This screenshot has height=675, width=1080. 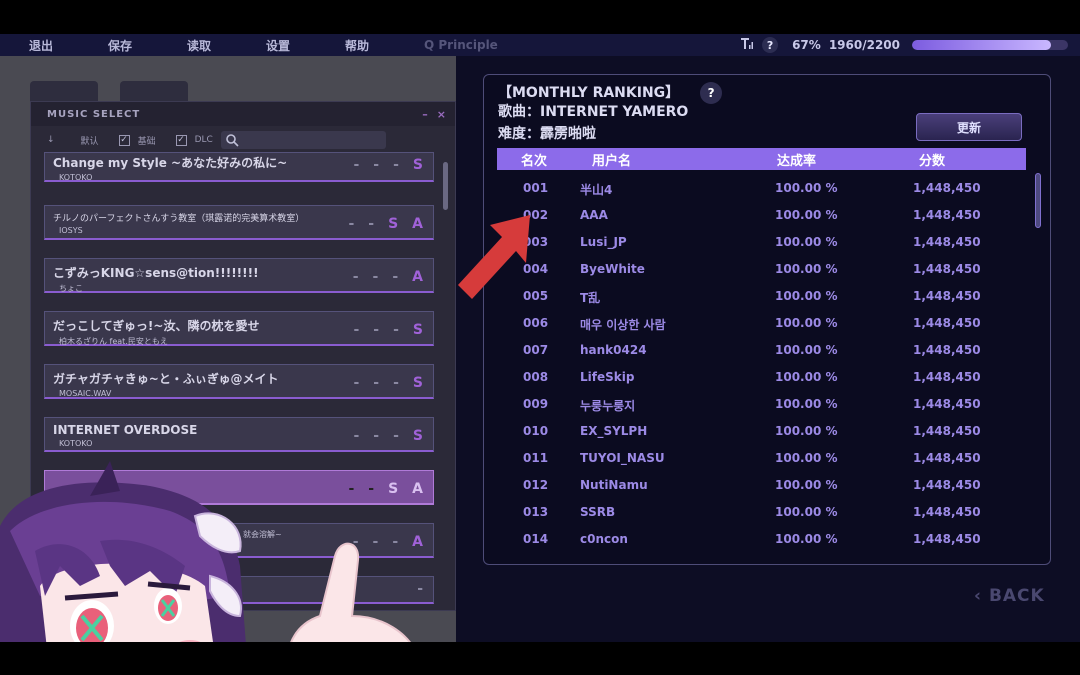 I want to click on ranking-row: 013 SSRB 100.00 % 1,448,450, so click(x=761, y=512).